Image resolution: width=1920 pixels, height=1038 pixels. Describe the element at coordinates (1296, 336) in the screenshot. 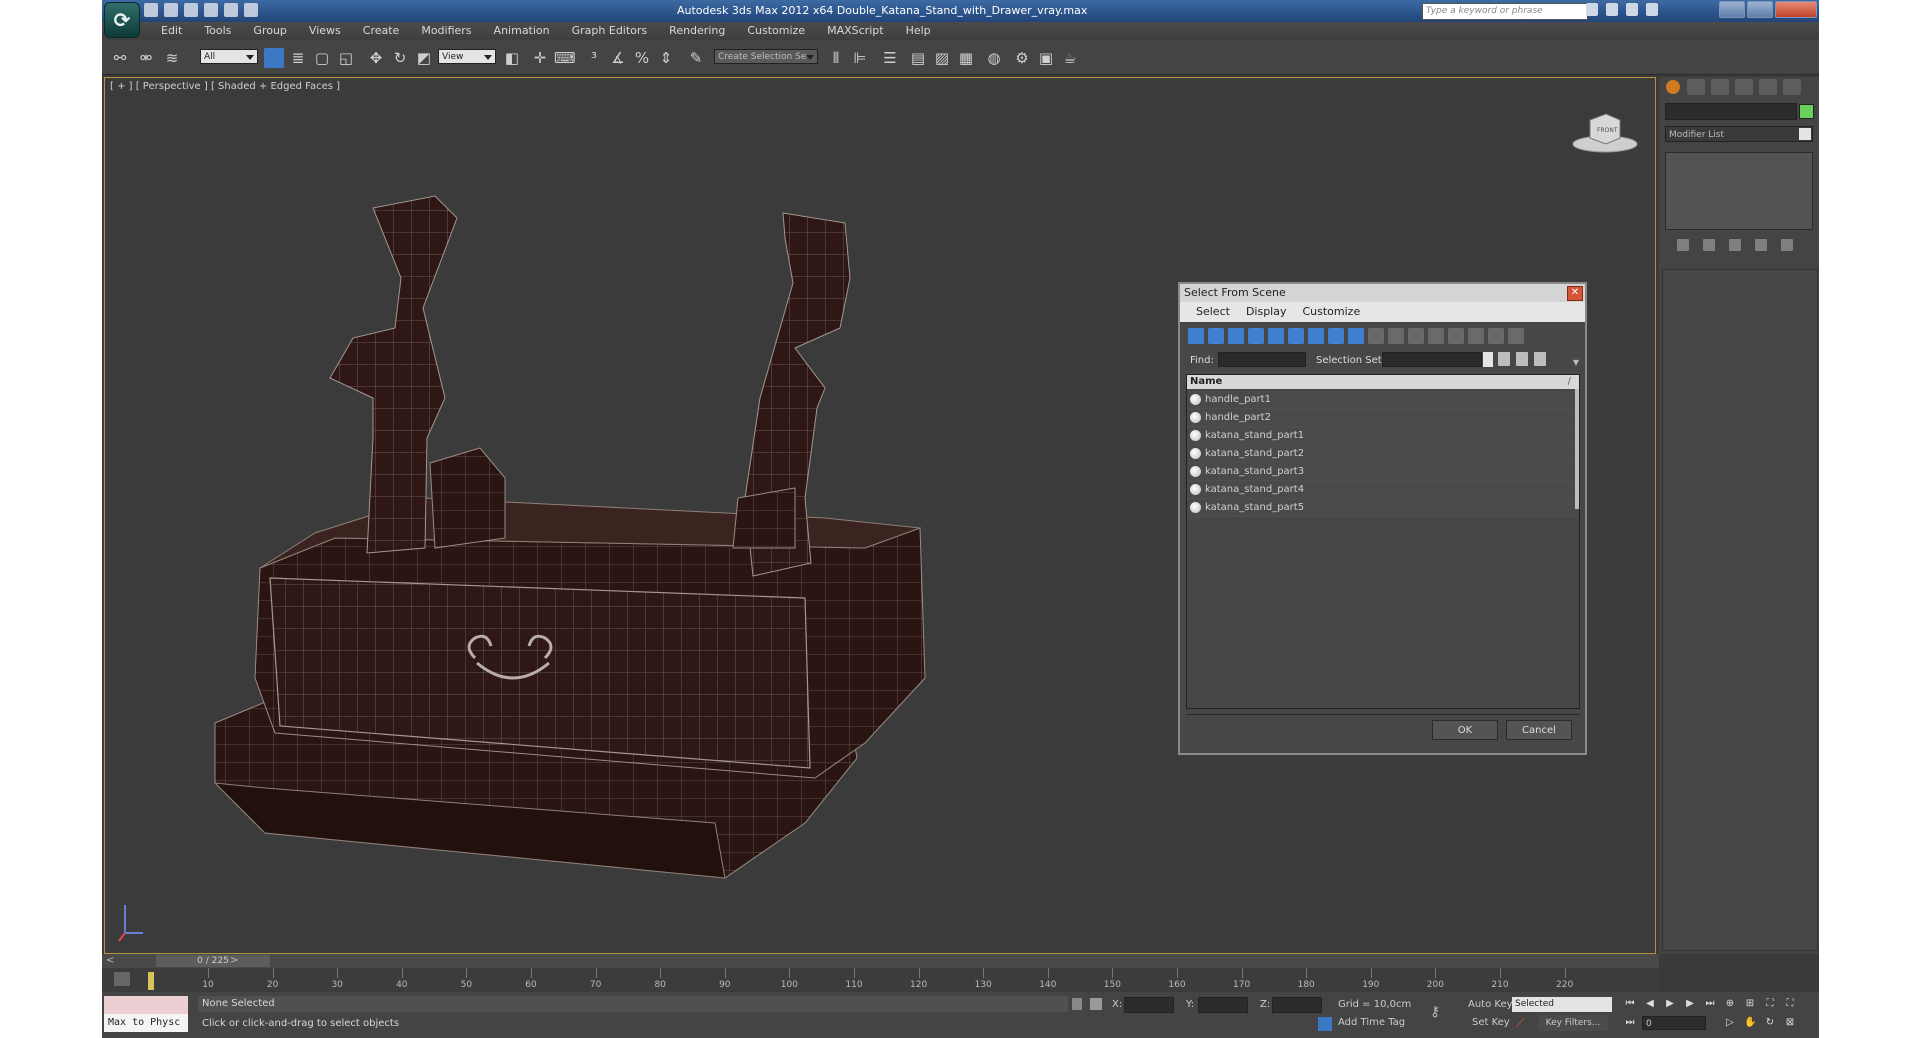

I see `display-space-warps-icon` at that location.